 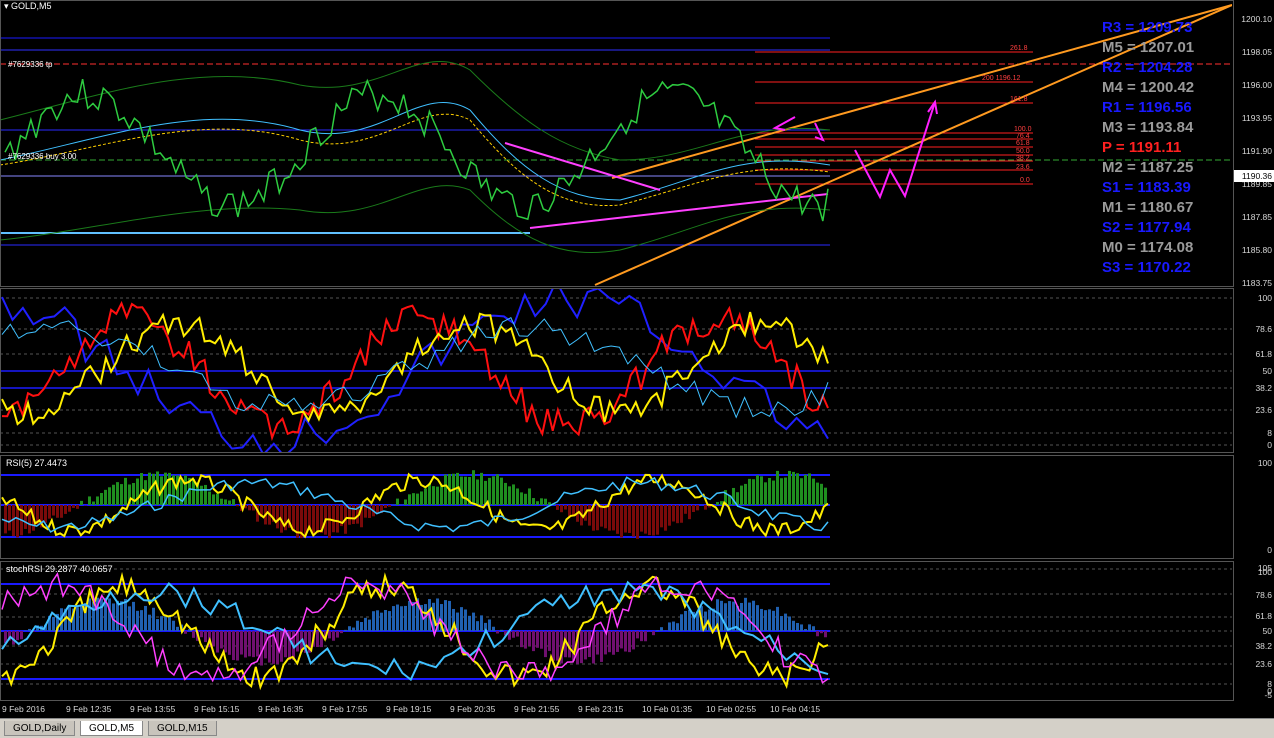 What do you see at coordinates (1167, 168) in the screenshot?
I see `pivot-m2: M2 = 1187.25` at bounding box center [1167, 168].